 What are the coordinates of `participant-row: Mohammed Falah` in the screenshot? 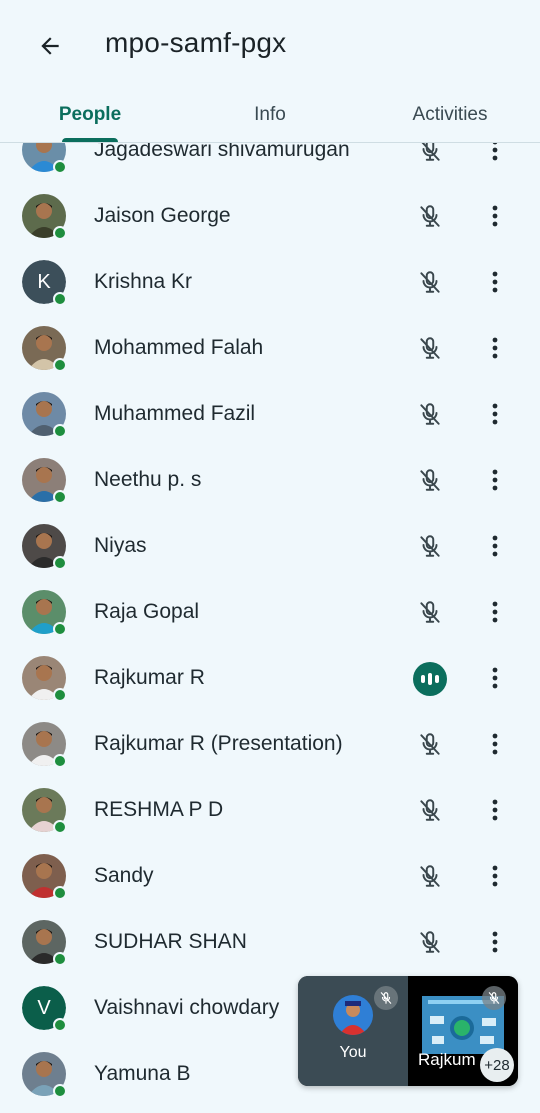 It's located at (270, 348).